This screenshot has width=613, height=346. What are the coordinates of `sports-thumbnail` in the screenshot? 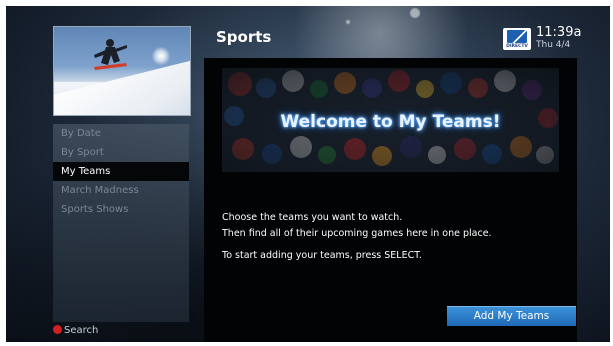 It's located at (122, 71).